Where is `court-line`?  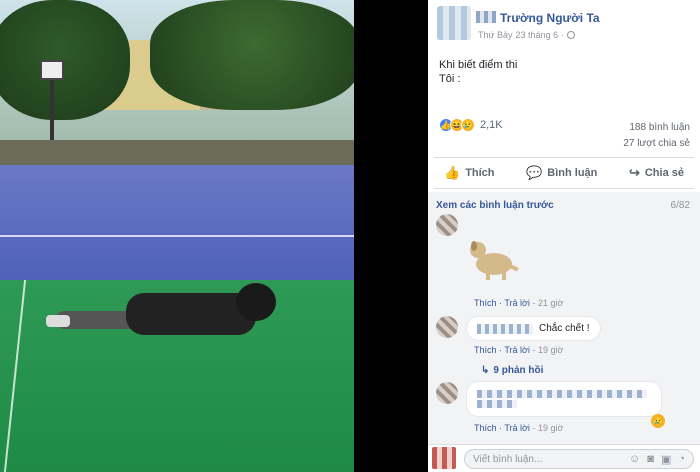 court-line is located at coordinates (177, 236).